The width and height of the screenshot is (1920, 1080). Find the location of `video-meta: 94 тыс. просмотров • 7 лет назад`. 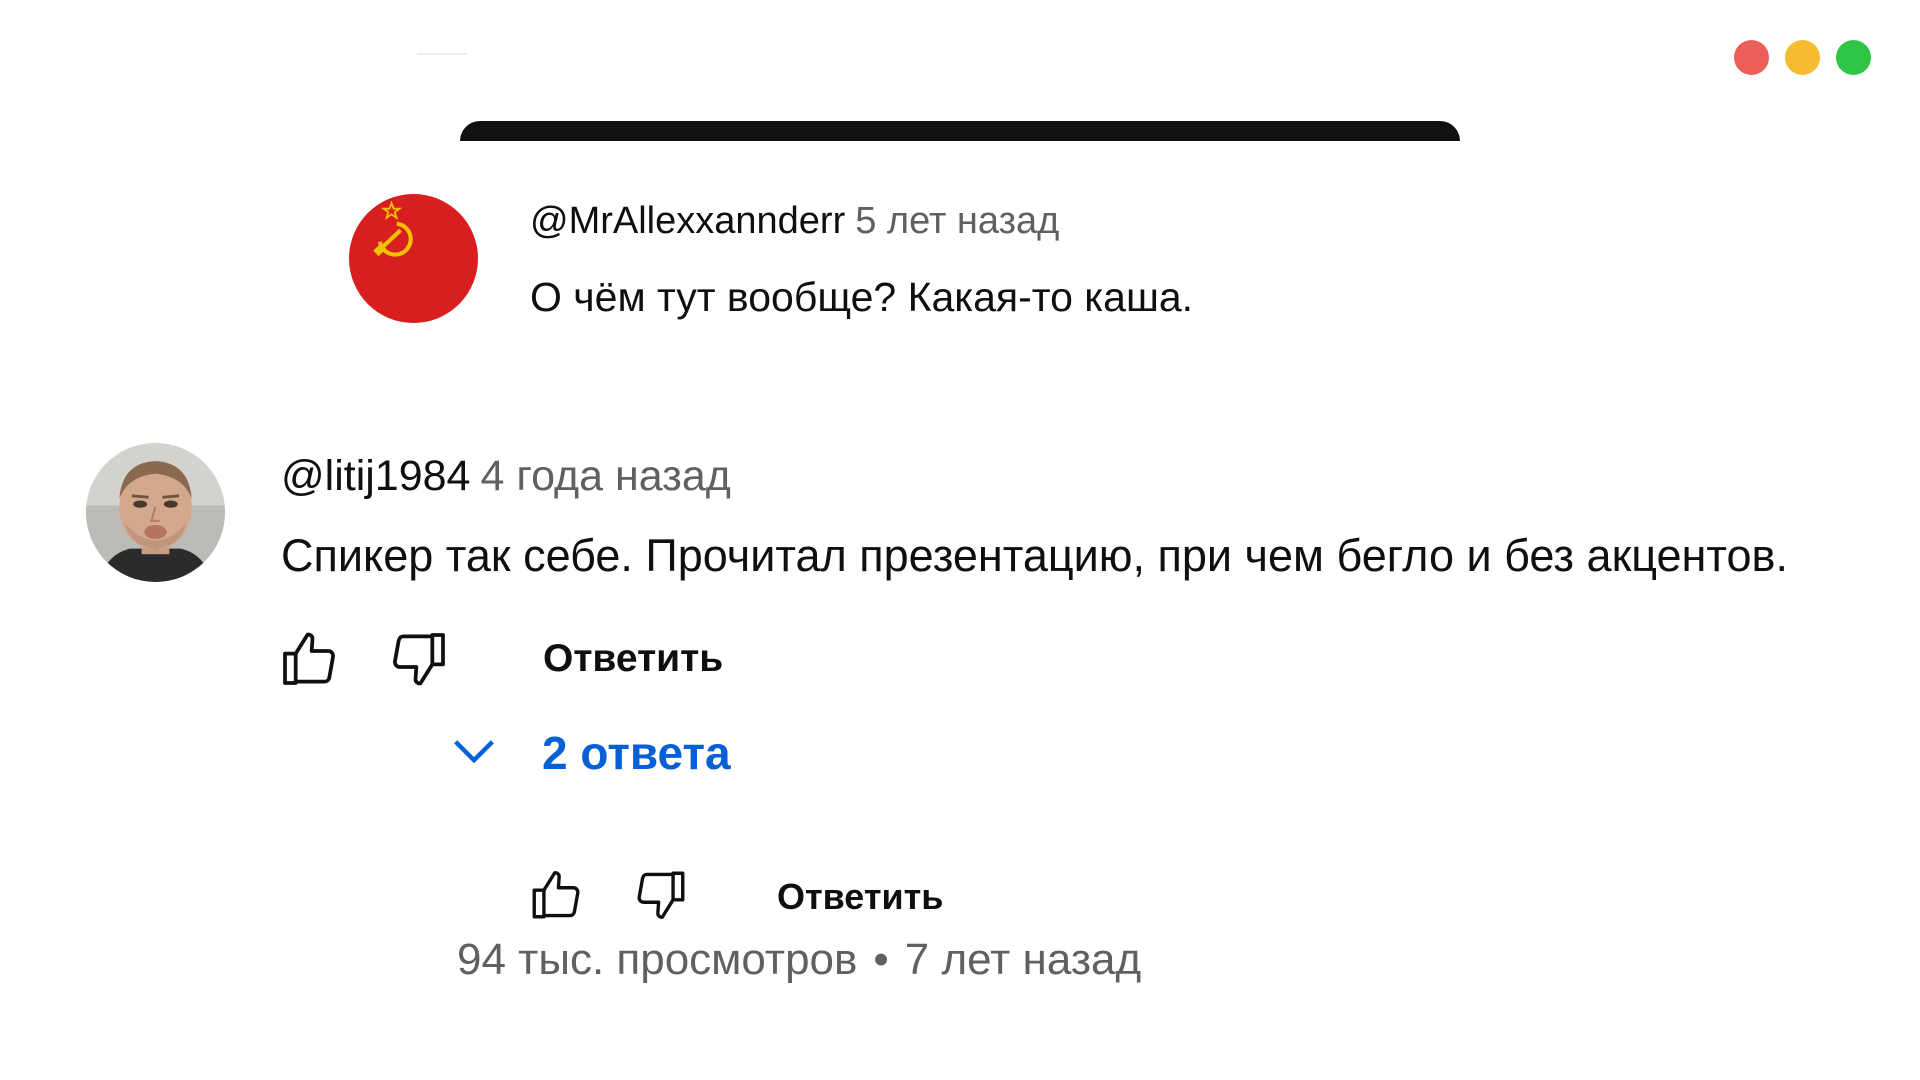

video-meta: 94 тыс. просмотров • 7 лет назад is located at coordinates (799, 960).